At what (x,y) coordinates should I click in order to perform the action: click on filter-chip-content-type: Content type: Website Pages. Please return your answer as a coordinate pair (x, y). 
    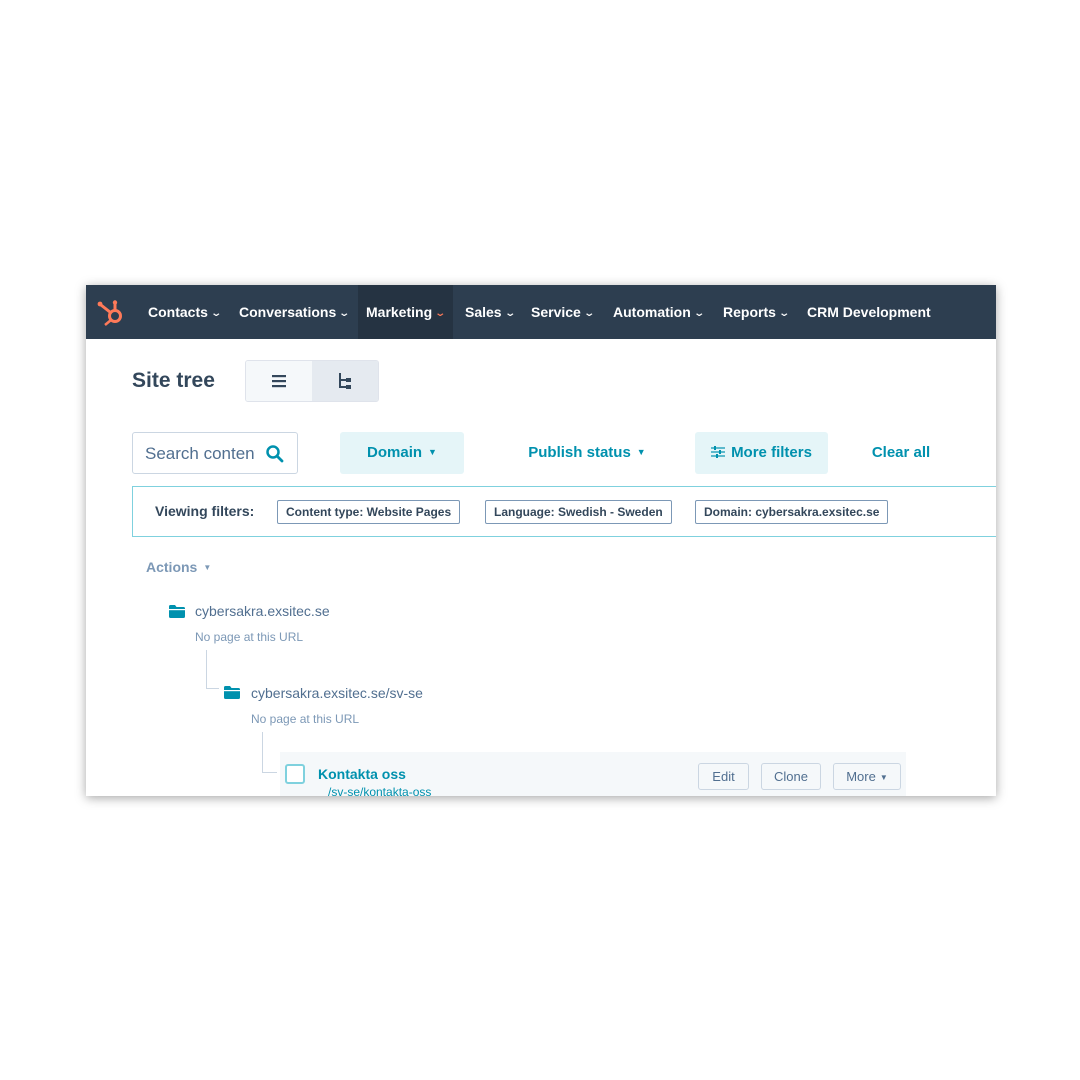
    Looking at the image, I should click on (369, 512).